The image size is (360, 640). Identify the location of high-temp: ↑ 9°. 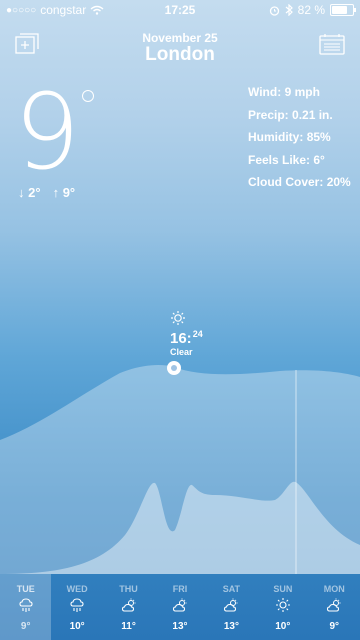
(64, 192).